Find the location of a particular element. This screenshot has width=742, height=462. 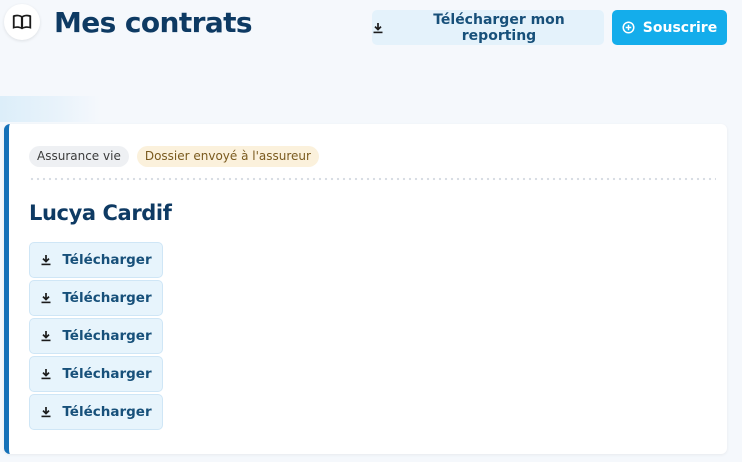

page-title: Mes contrats is located at coordinates (153, 22).